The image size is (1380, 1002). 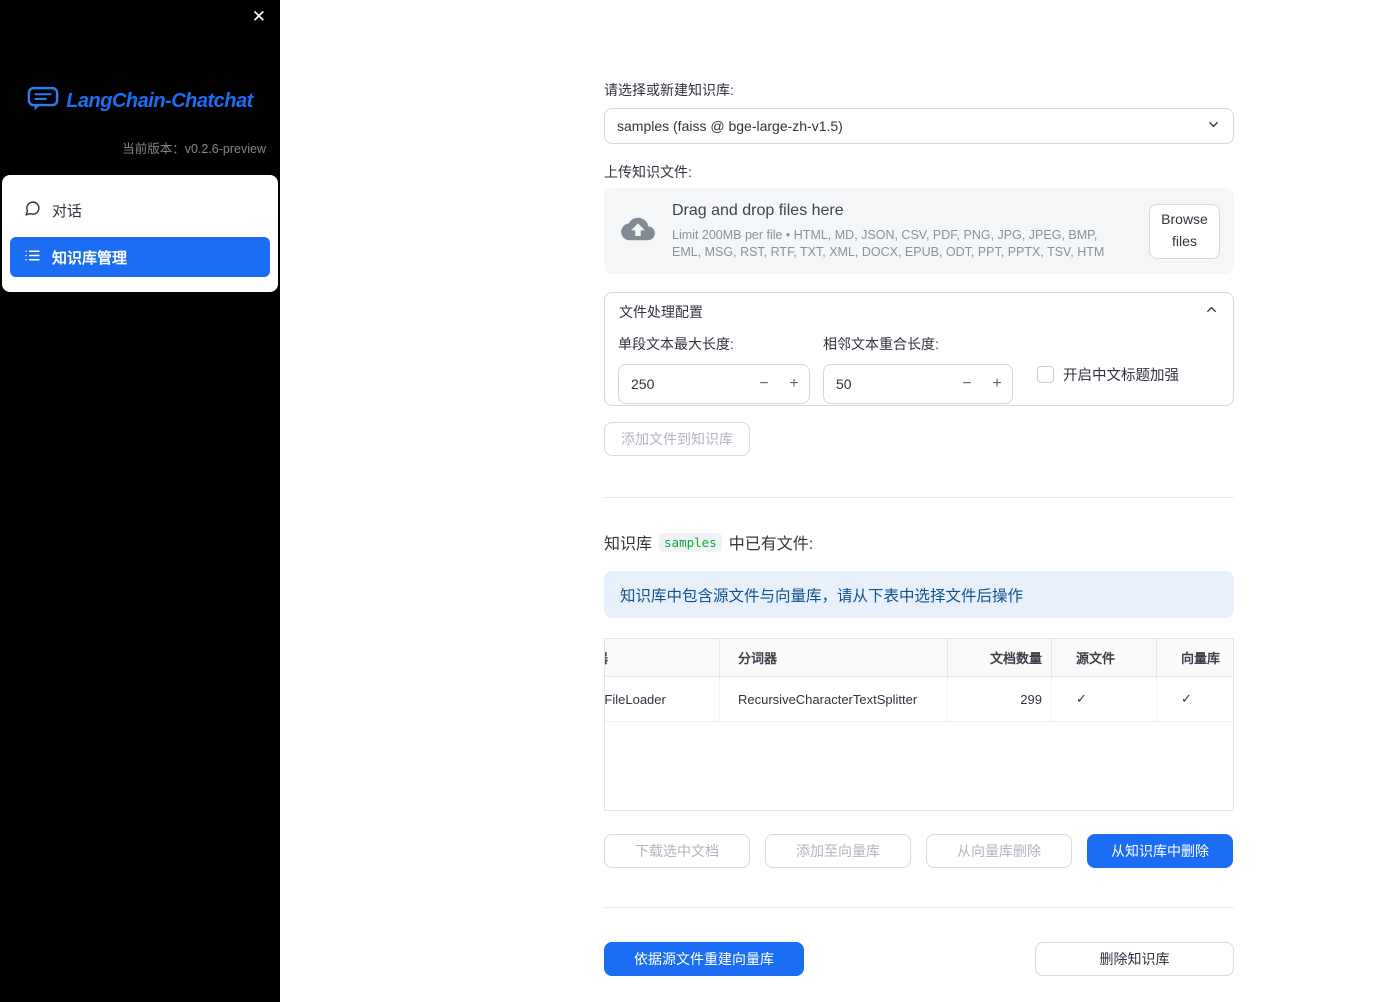 I want to click on kb-files-prefix: 知识库, so click(x=628, y=544).